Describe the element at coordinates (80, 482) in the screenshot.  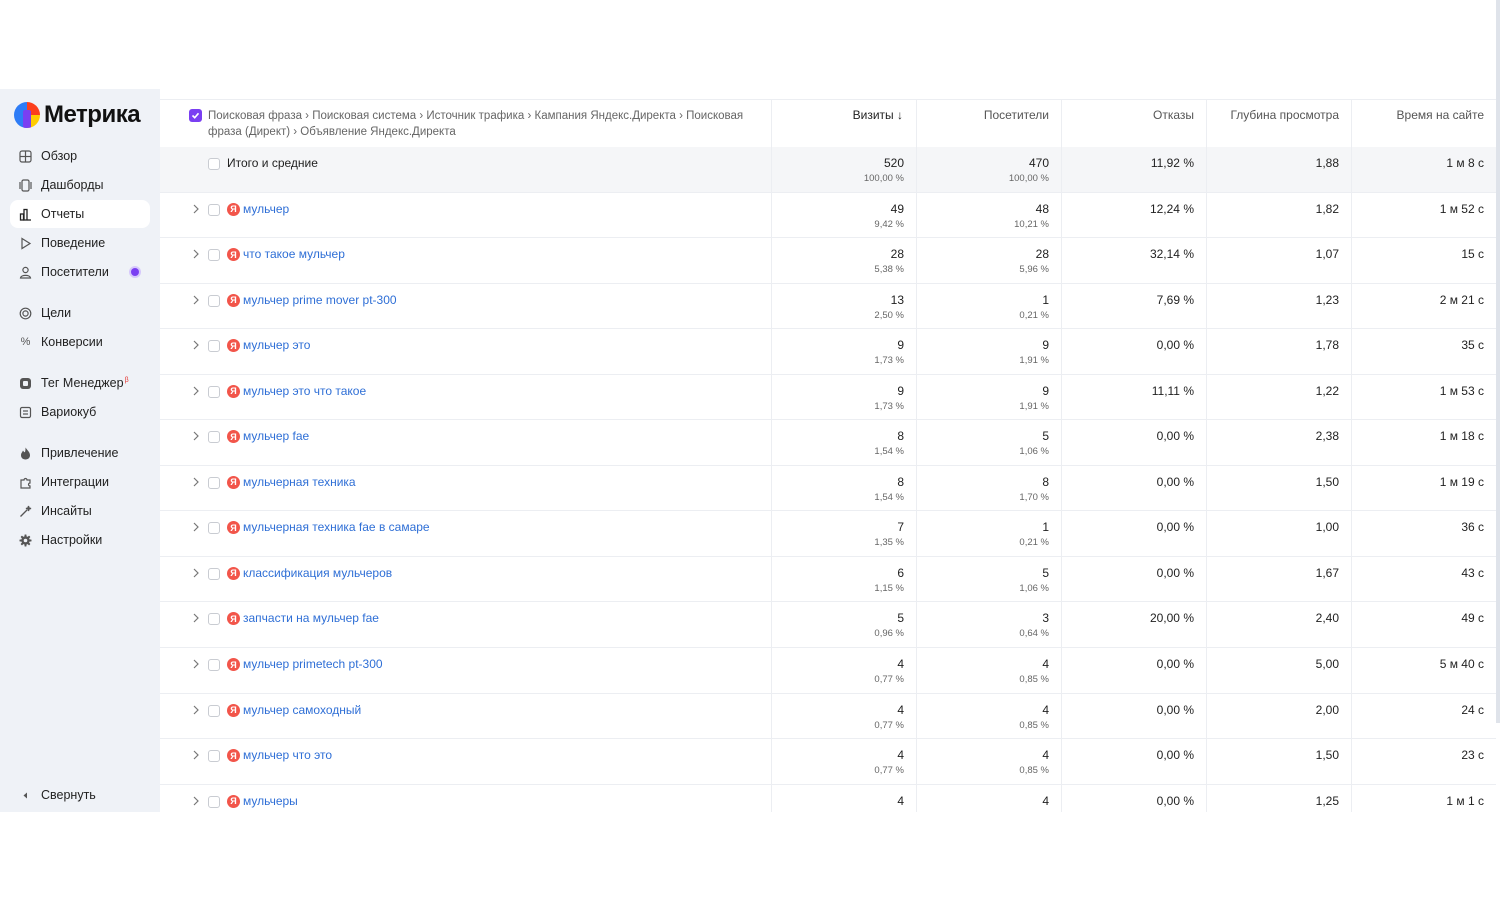
I see `sidebar-item-integrations: Интеграции` at that location.